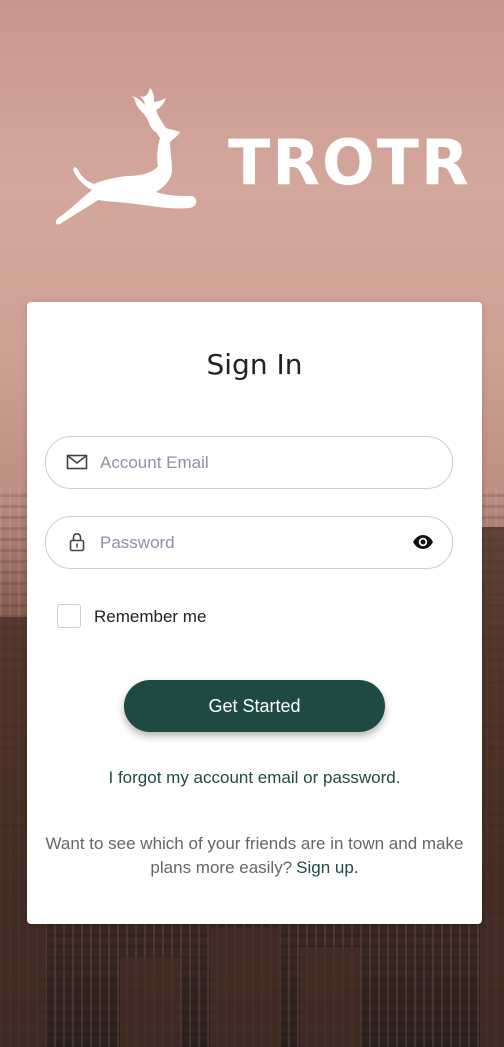  I want to click on deer-icon, so click(126, 156).